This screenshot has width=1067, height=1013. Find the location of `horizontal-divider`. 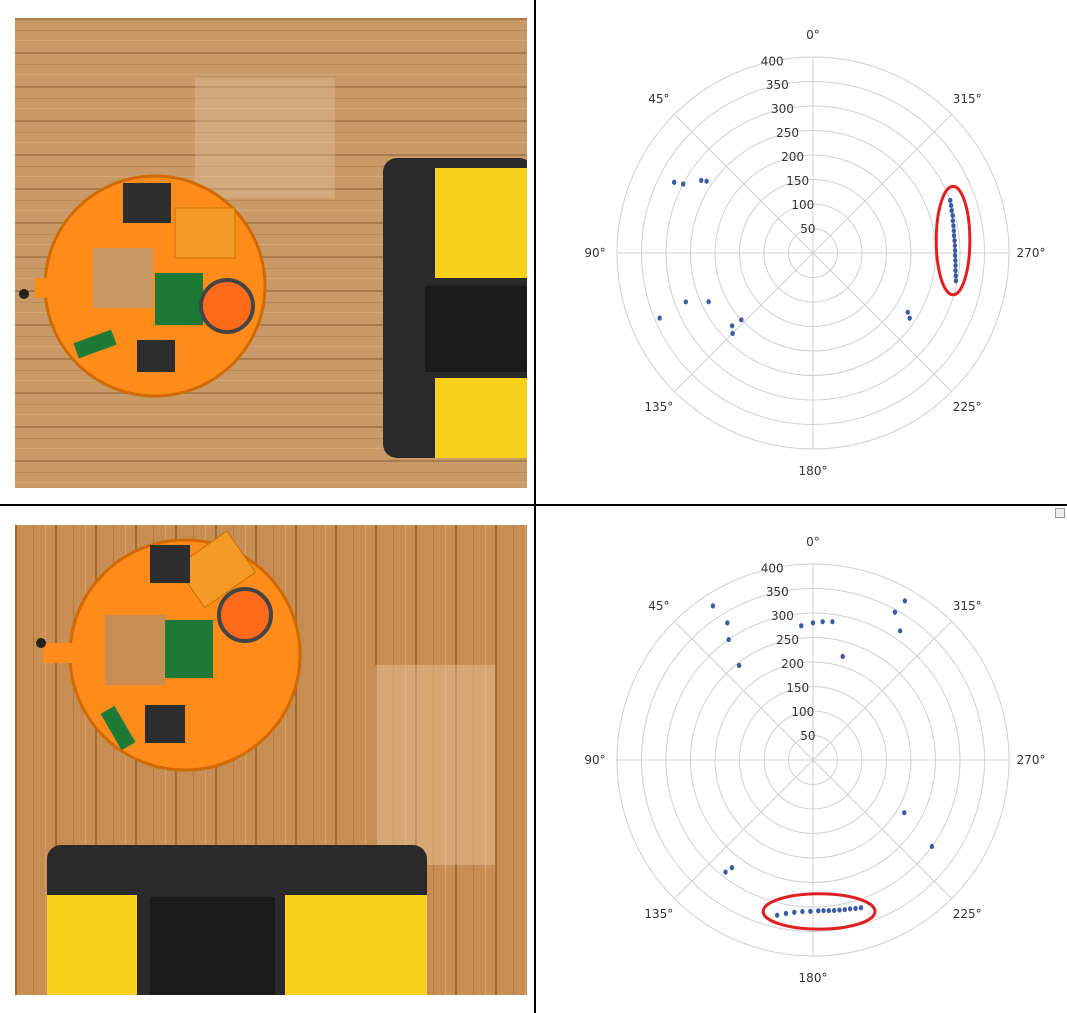

horizontal-divider is located at coordinates (533, 505).